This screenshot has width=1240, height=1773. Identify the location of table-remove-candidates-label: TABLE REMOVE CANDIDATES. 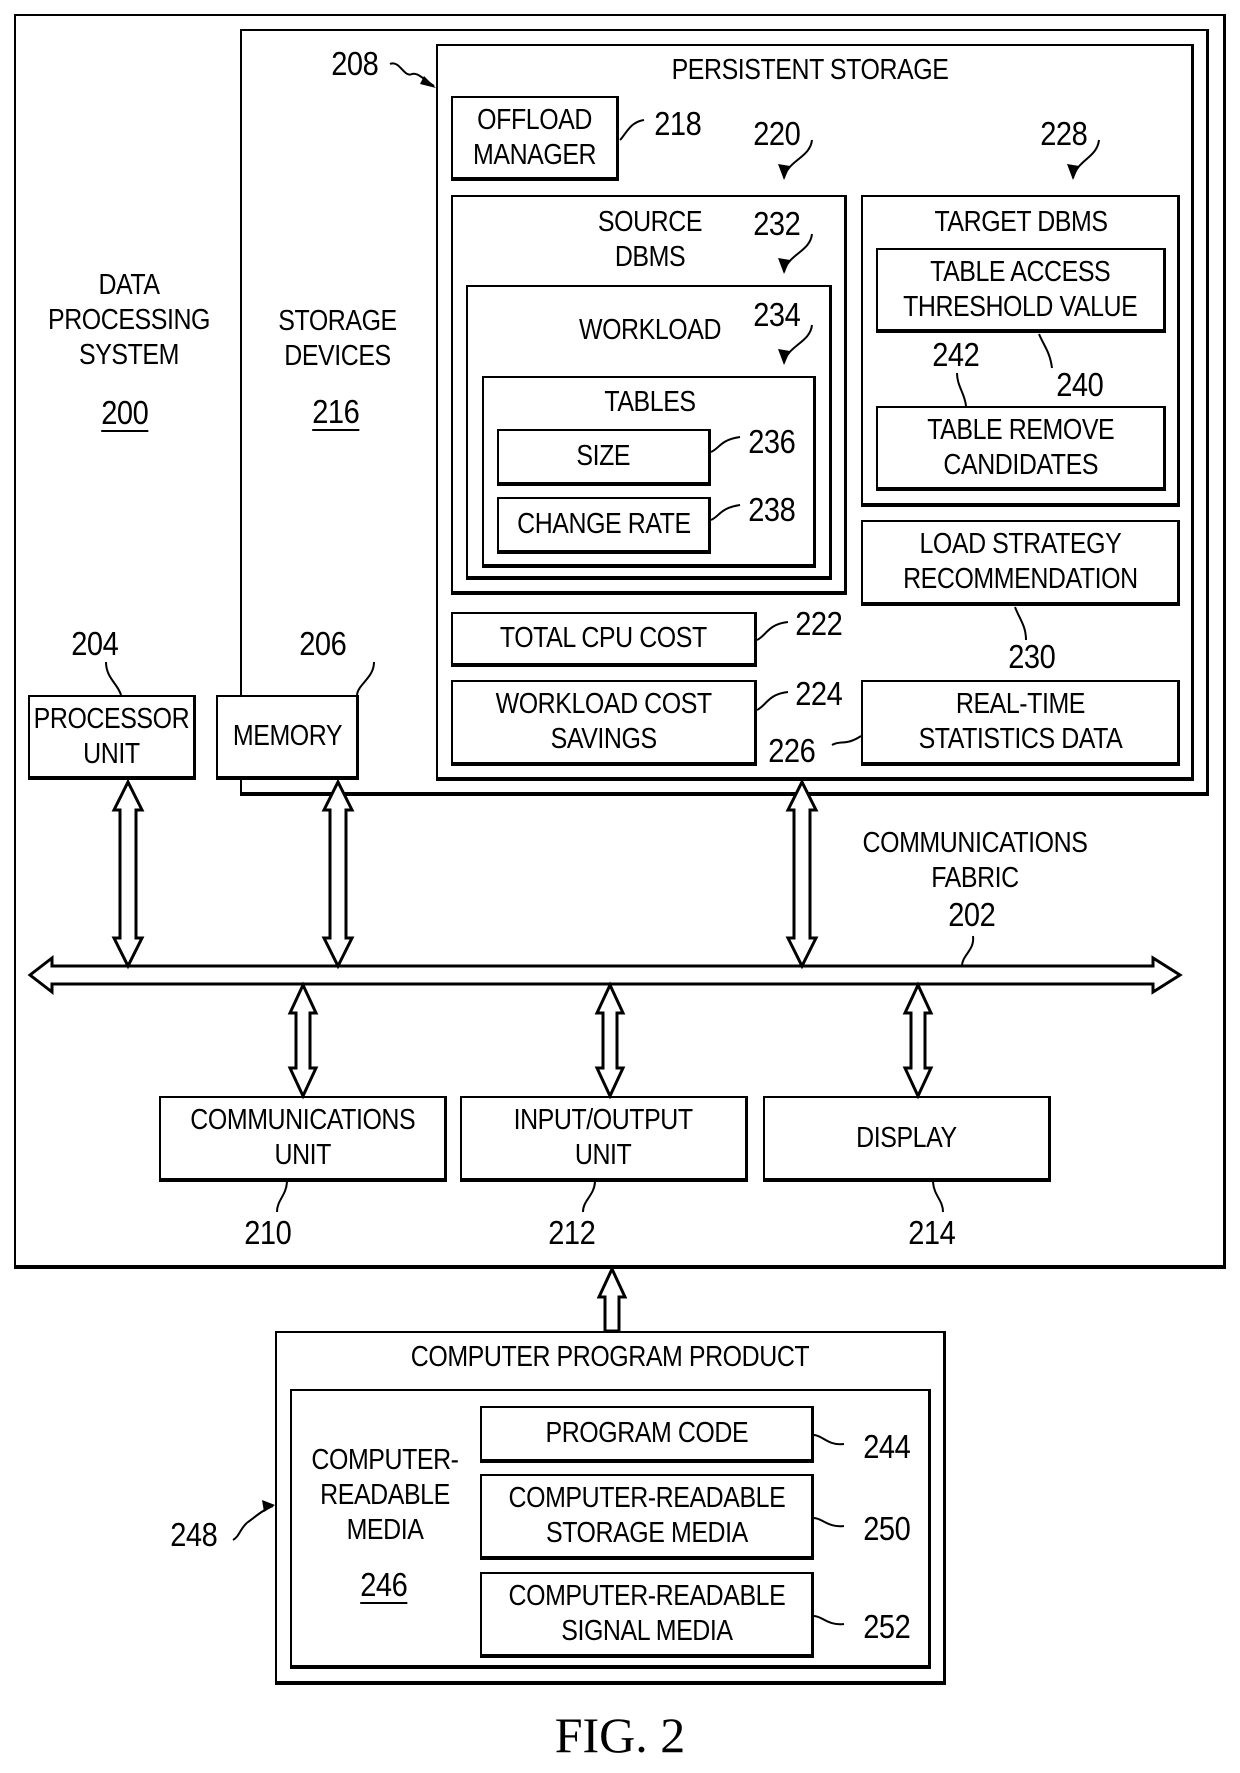
(1020, 447).